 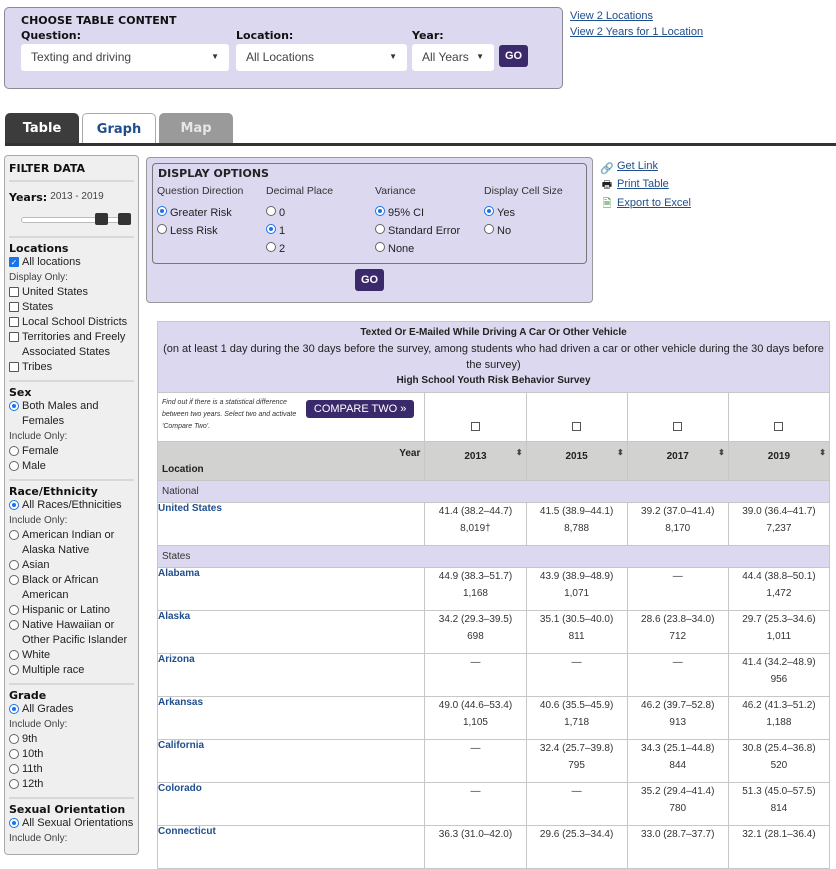 I want to click on compare-checkbox-2017, so click(x=678, y=426).